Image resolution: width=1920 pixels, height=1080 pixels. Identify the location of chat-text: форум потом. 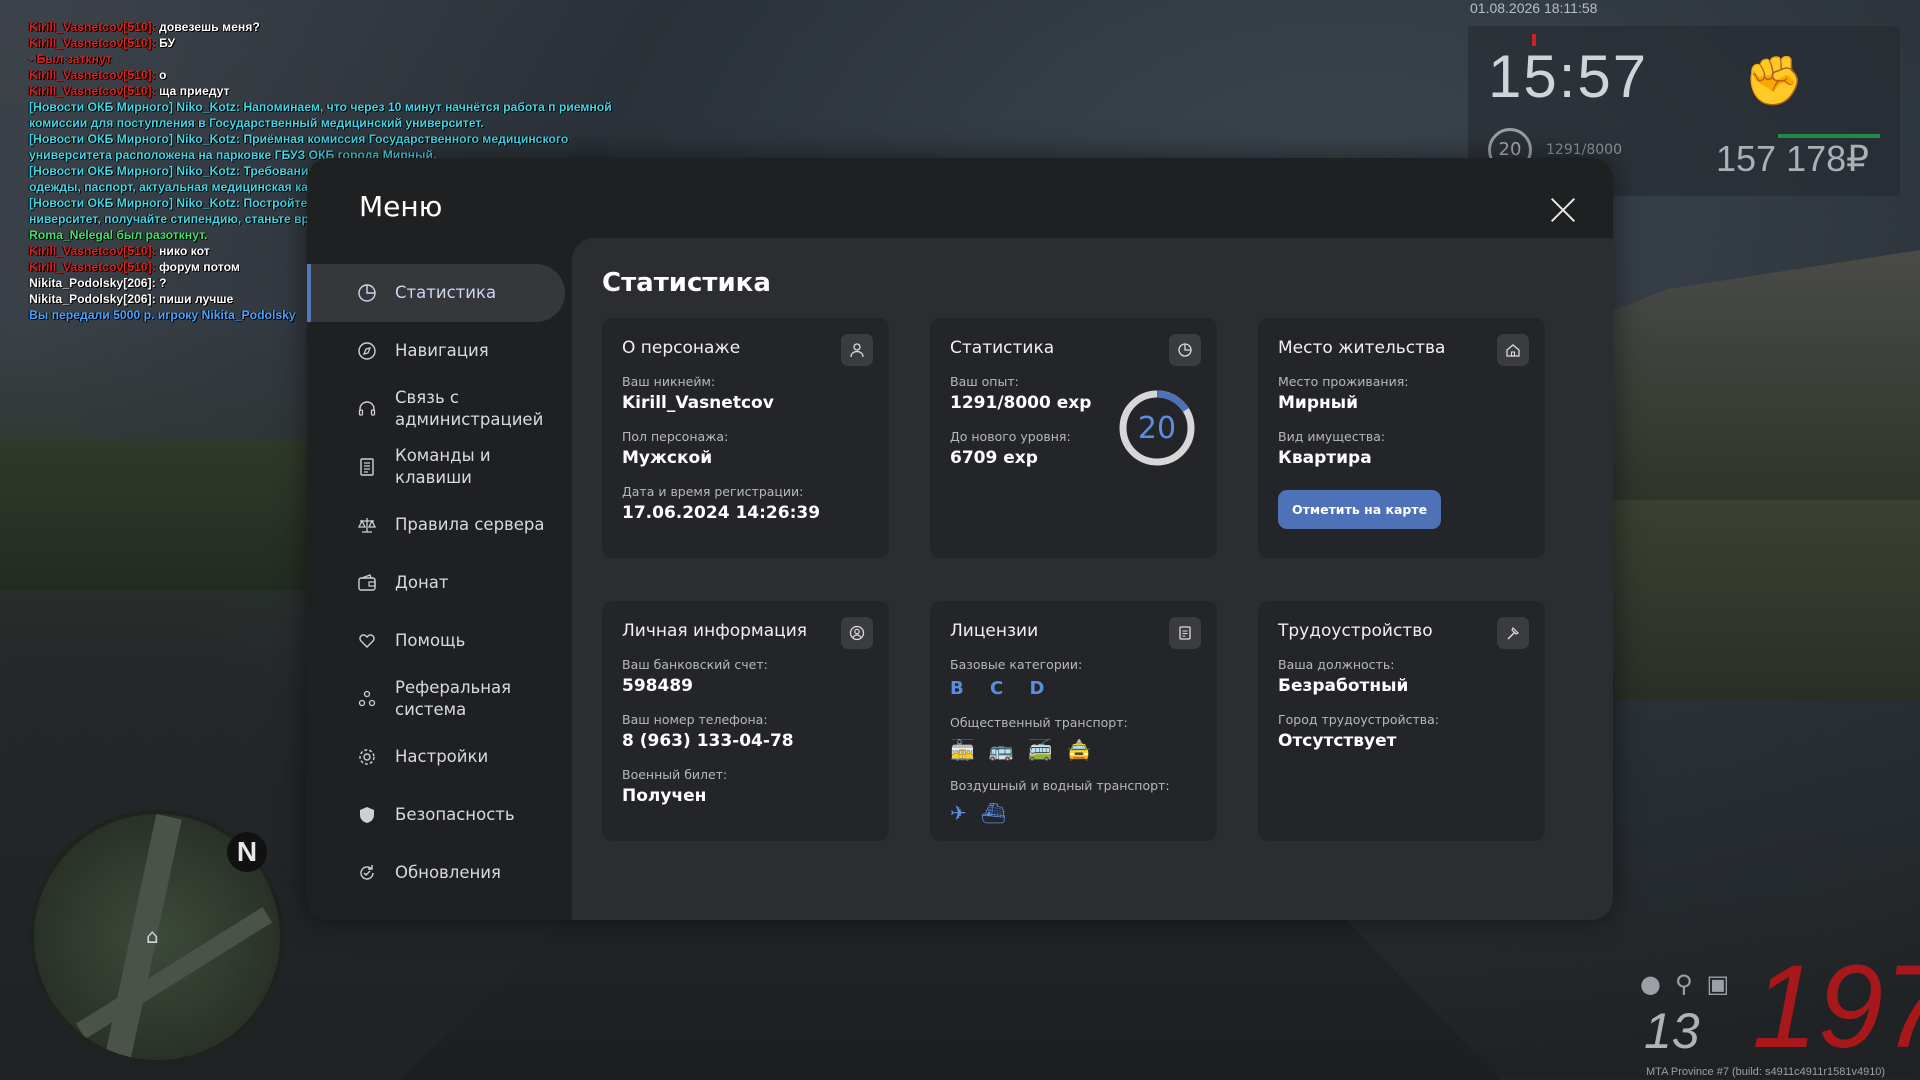
(197, 267).